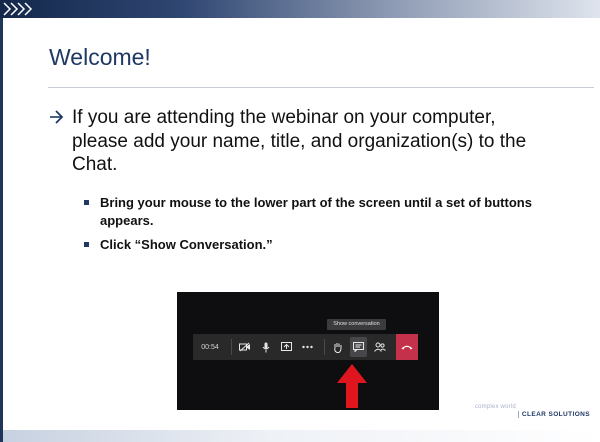 The image size is (600, 442). I want to click on hang-up-button, so click(407, 347).